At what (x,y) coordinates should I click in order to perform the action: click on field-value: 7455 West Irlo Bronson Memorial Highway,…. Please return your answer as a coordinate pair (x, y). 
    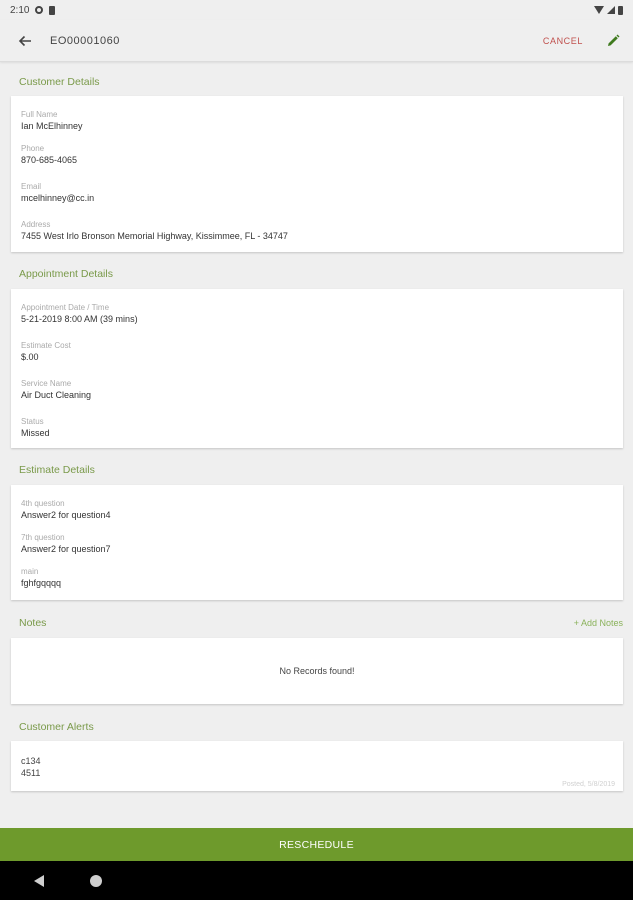
    Looking at the image, I should click on (154, 236).